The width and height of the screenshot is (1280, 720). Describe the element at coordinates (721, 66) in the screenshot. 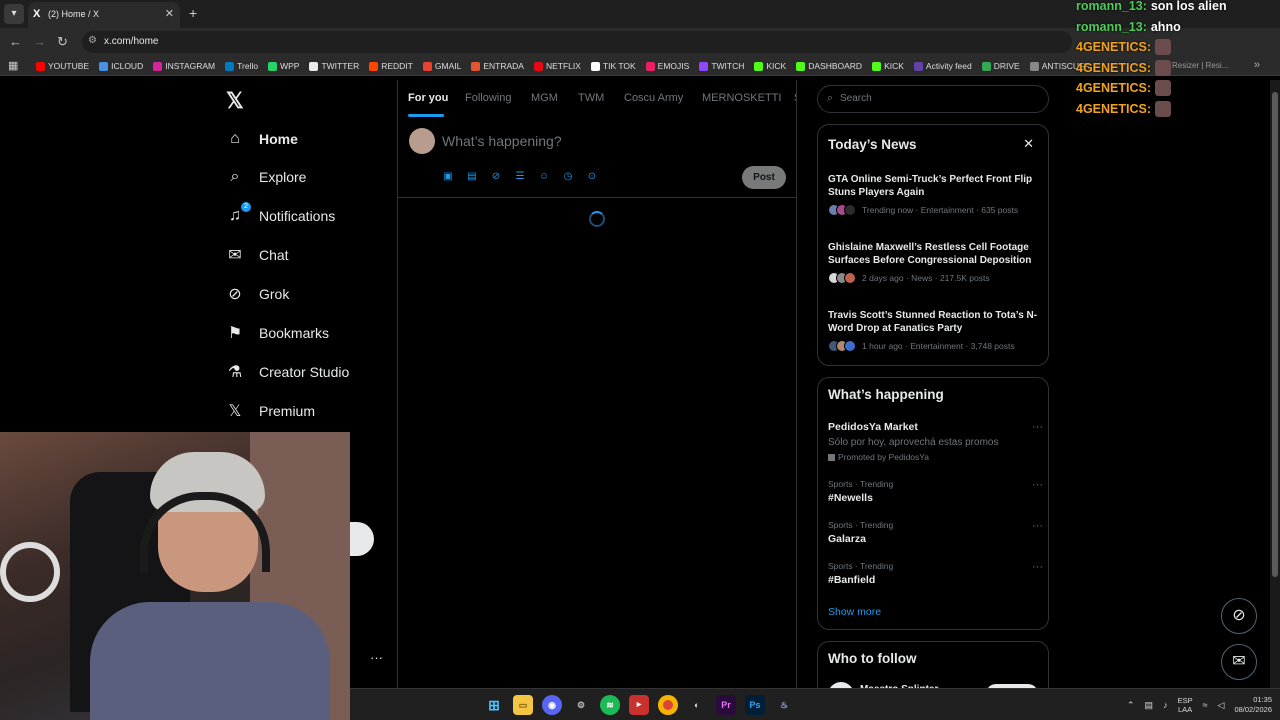

I see `bookmark-item: TWITCH` at that location.